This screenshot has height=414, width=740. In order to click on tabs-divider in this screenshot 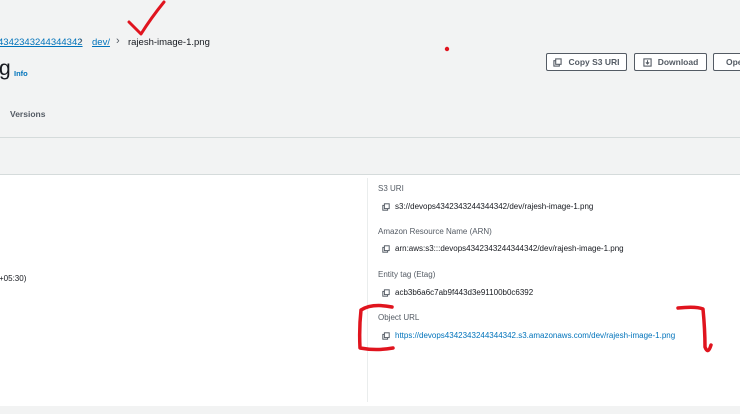, I will do `click(370, 137)`.